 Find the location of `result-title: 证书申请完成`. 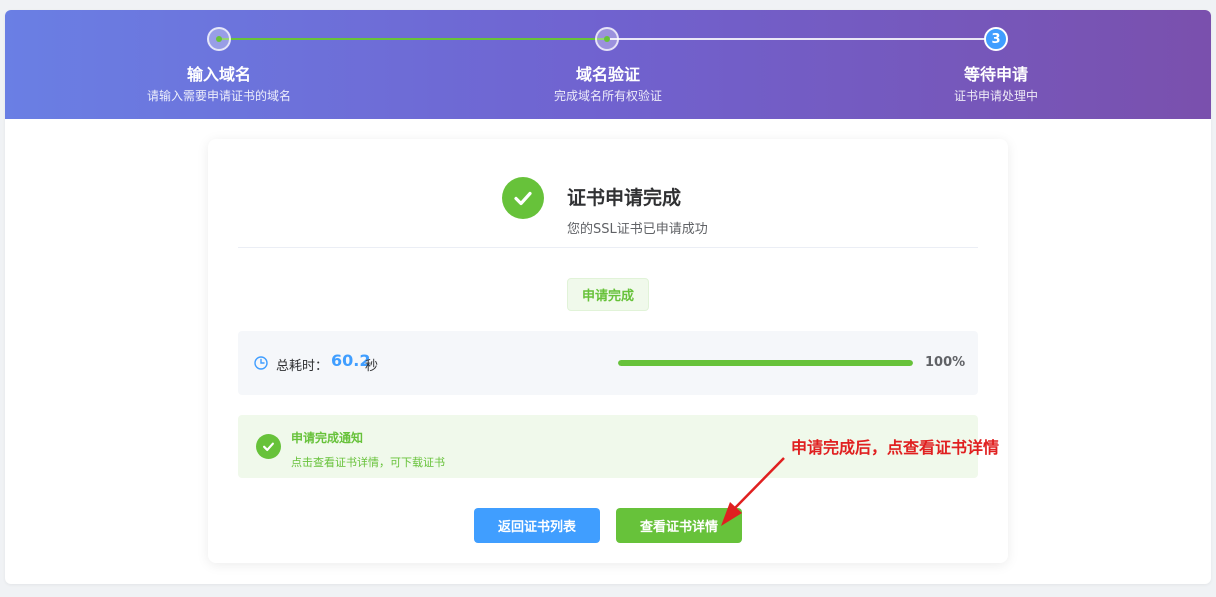

result-title: 证书申请完成 is located at coordinates (624, 198).